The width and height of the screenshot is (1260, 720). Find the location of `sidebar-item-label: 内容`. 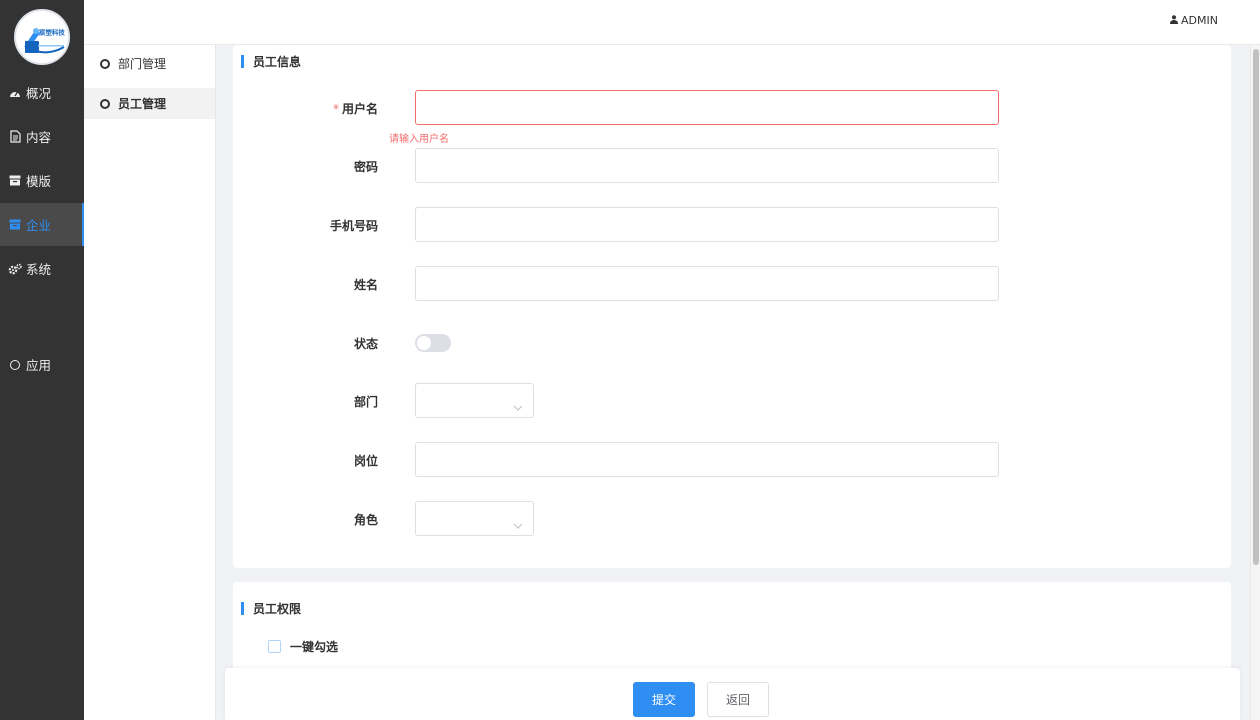

sidebar-item-label: 内容 is located at coordinates (39, 137).